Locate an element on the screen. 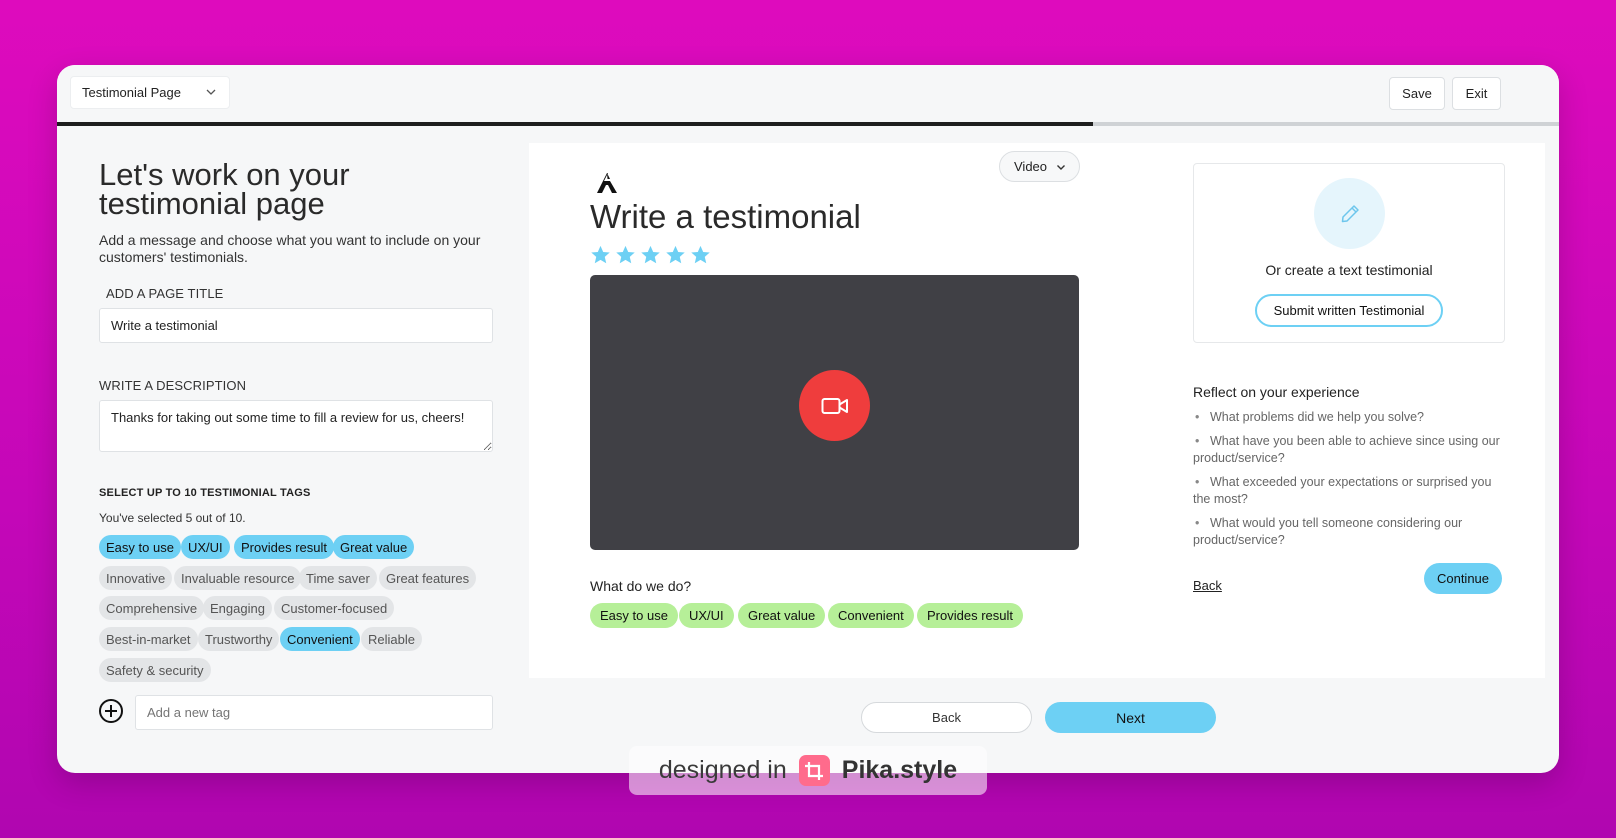  tags-count: You've selected 5 out of 10. is located at coordinates (172, 518).